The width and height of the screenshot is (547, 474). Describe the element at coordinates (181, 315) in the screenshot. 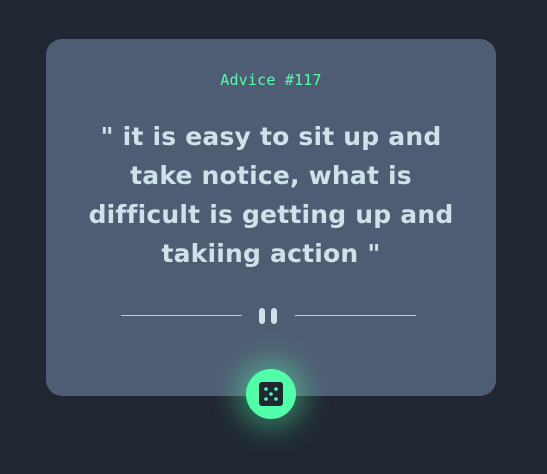

I see `divider-line-left` at that location.